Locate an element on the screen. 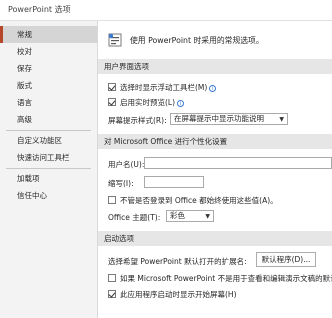 This screenshot has width=332, height=318. default-extension-label: 选择希望 PowerPoint 默认打开的扩展名: is located at coordinates (177, 261).